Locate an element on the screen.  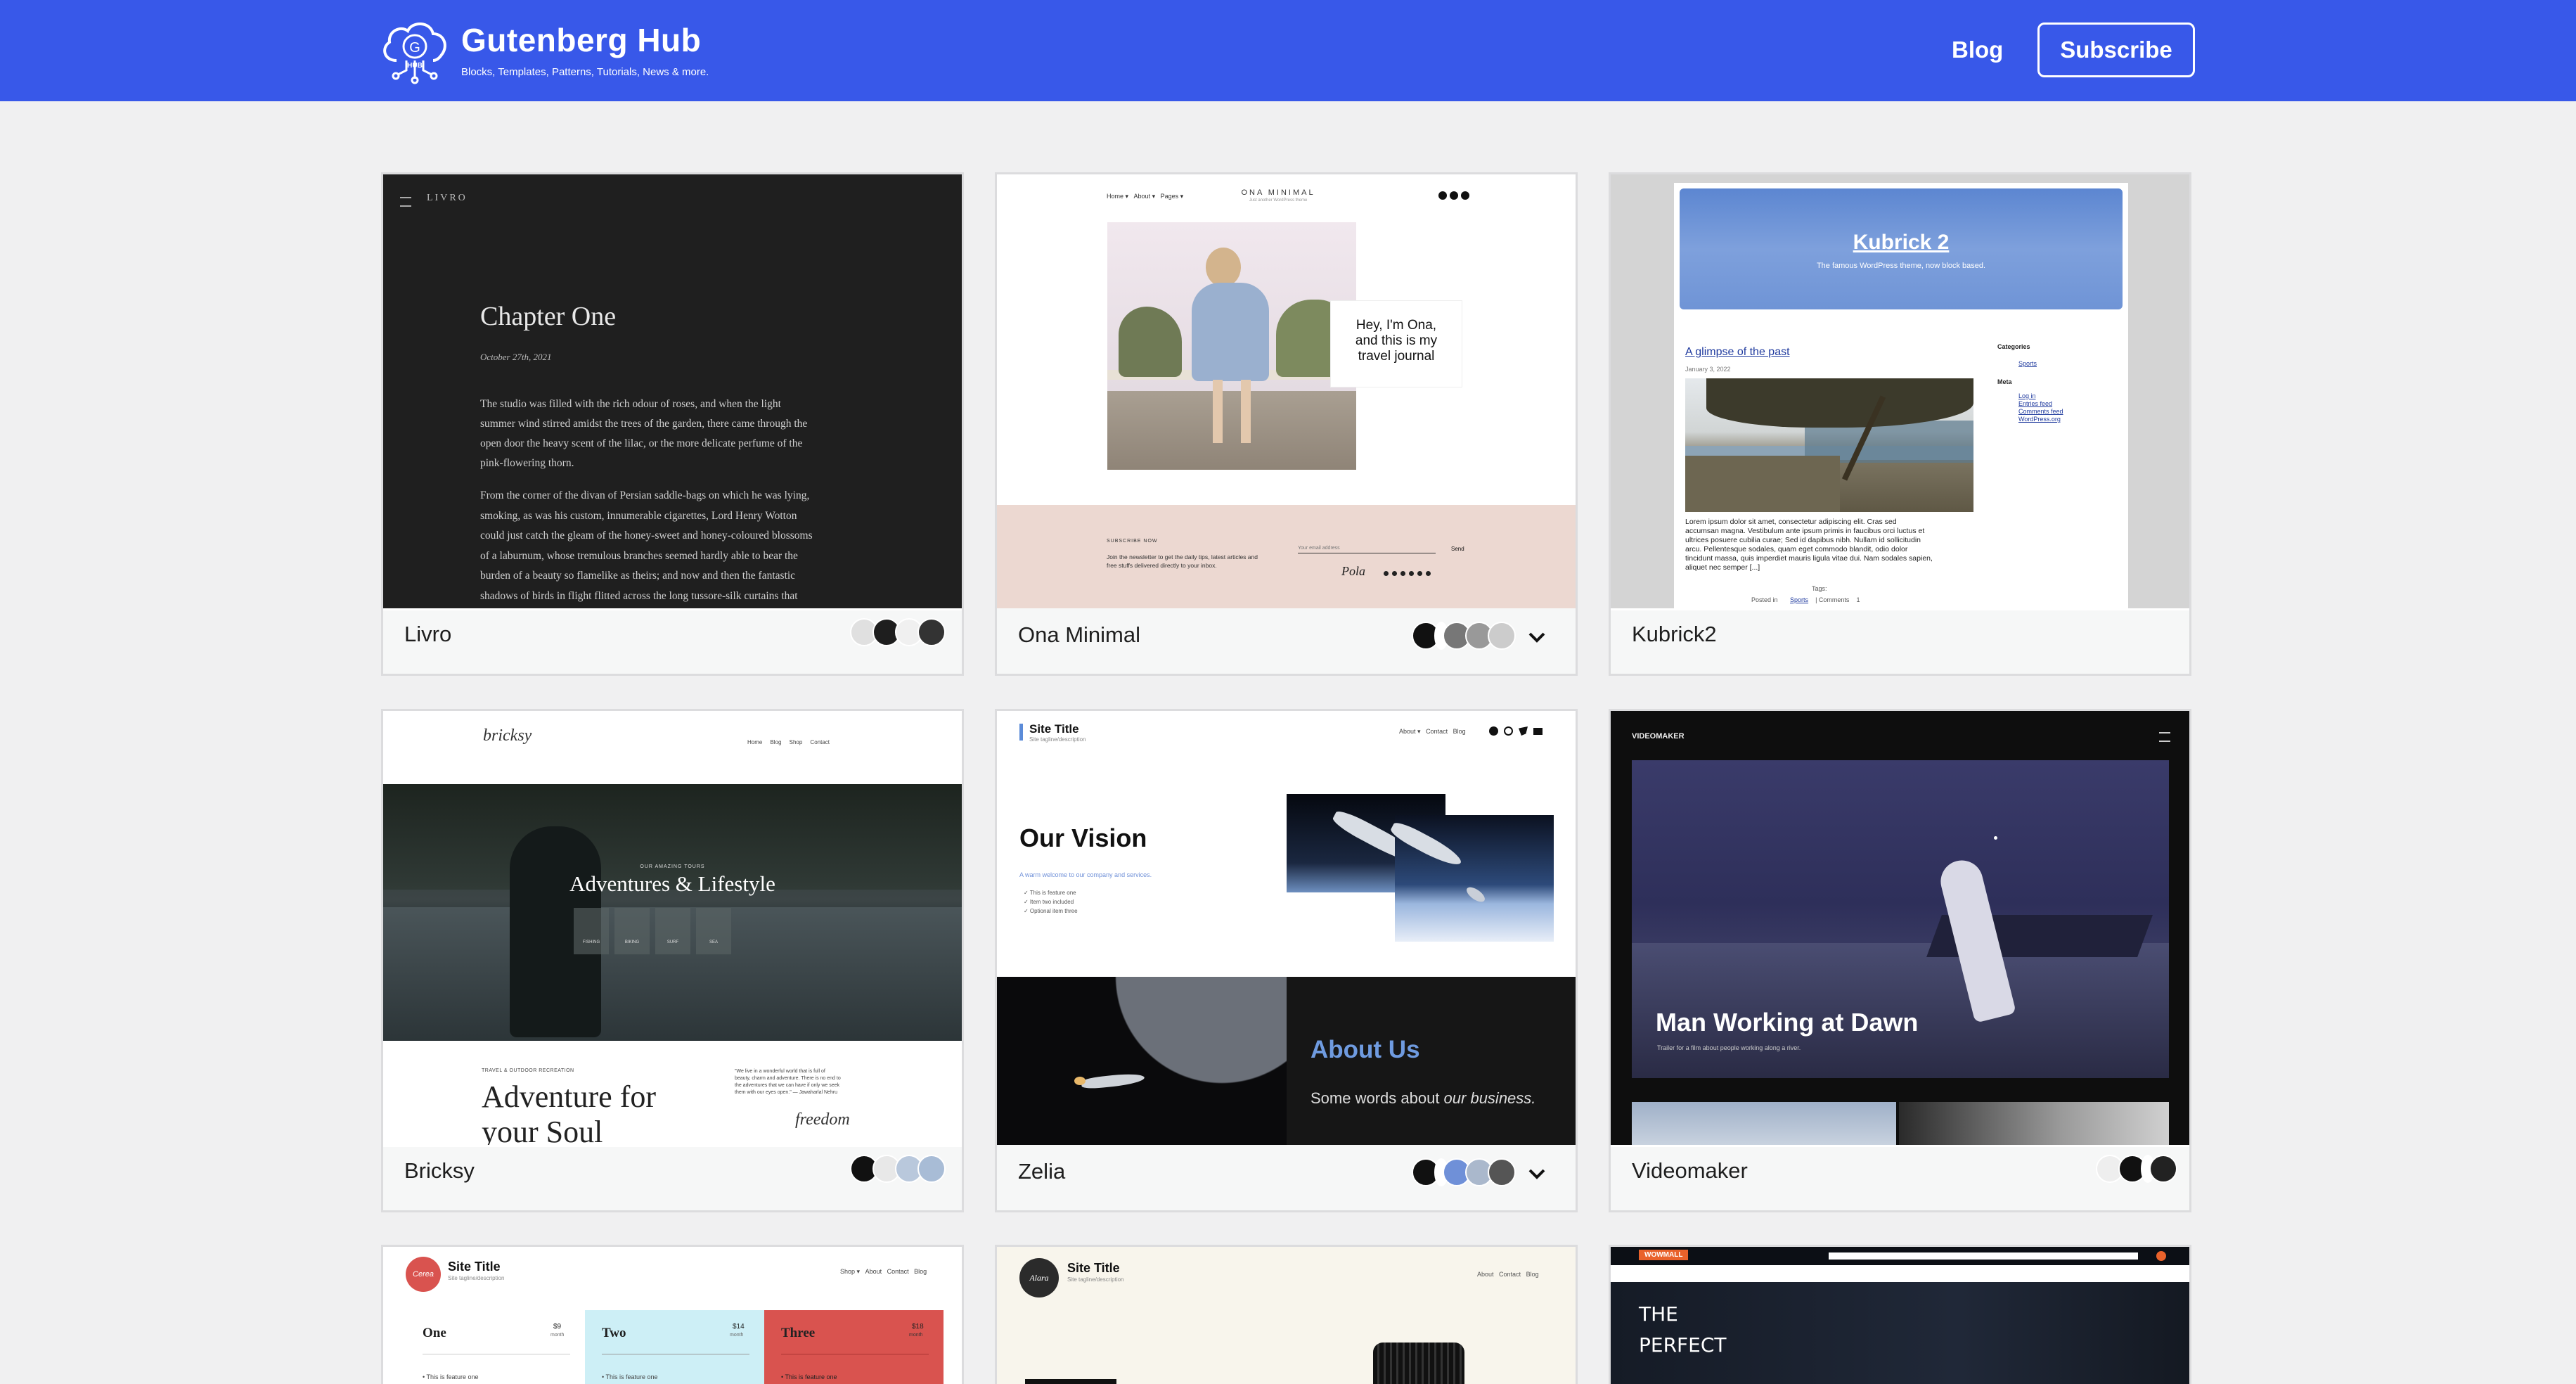
wowmall-search-input is located at coordinates (1983, 1256).